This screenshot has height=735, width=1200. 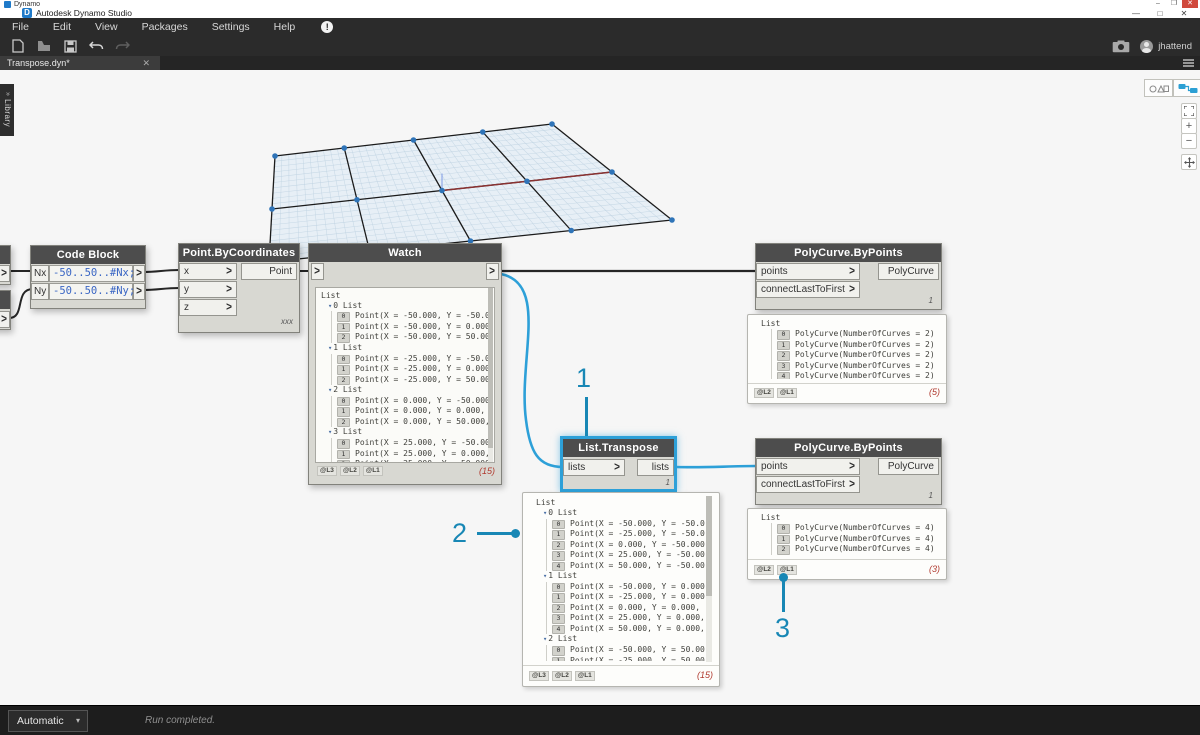 I want to click on tree-row: 2 Point(X = 0.000, Y = -50.000, Z, so click(x=618, y=545).